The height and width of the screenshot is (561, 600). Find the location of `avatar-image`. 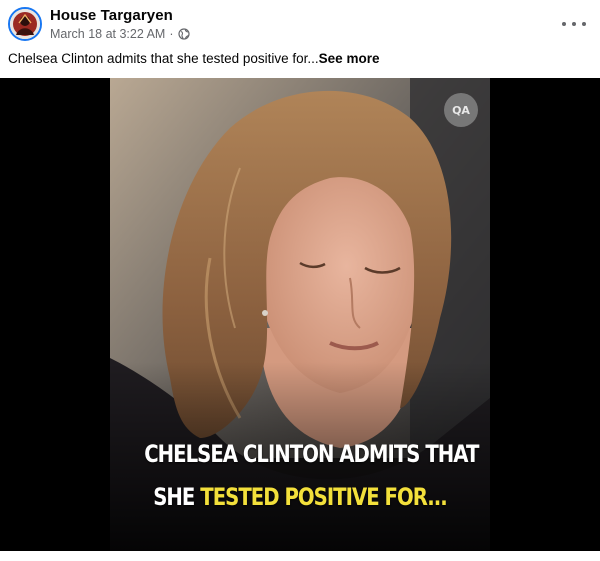

avatar-image is located at coordinates (25, 24).